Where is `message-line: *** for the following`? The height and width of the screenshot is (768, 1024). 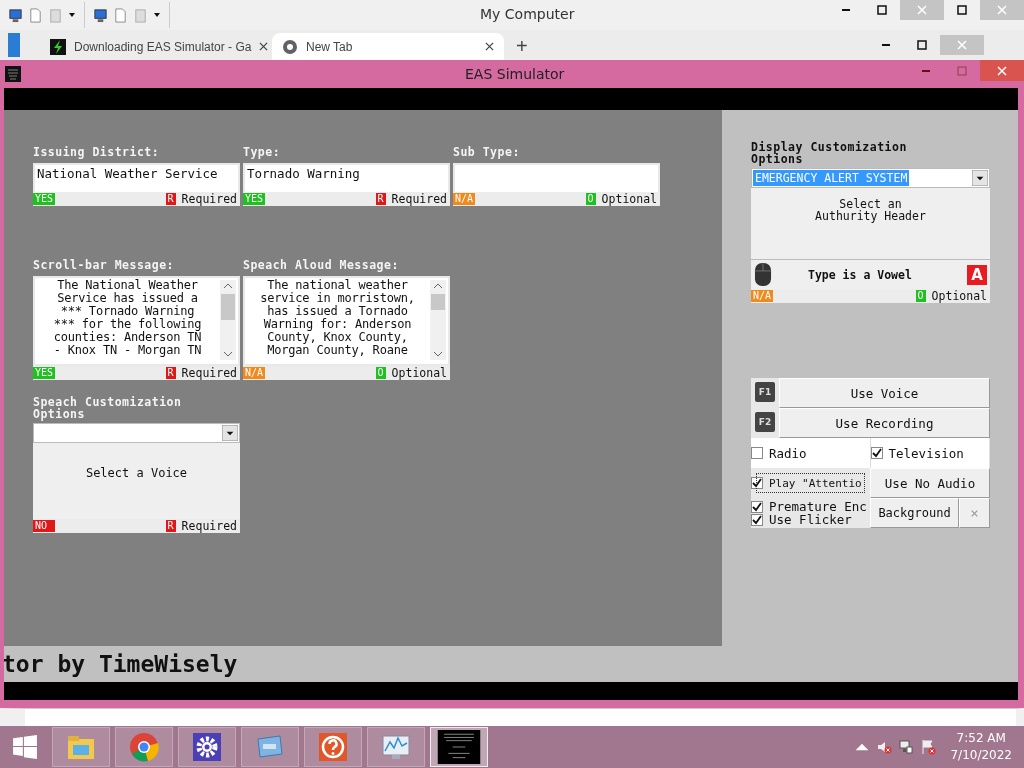
message-line: *** for the following is located at coordinates (127, 324).